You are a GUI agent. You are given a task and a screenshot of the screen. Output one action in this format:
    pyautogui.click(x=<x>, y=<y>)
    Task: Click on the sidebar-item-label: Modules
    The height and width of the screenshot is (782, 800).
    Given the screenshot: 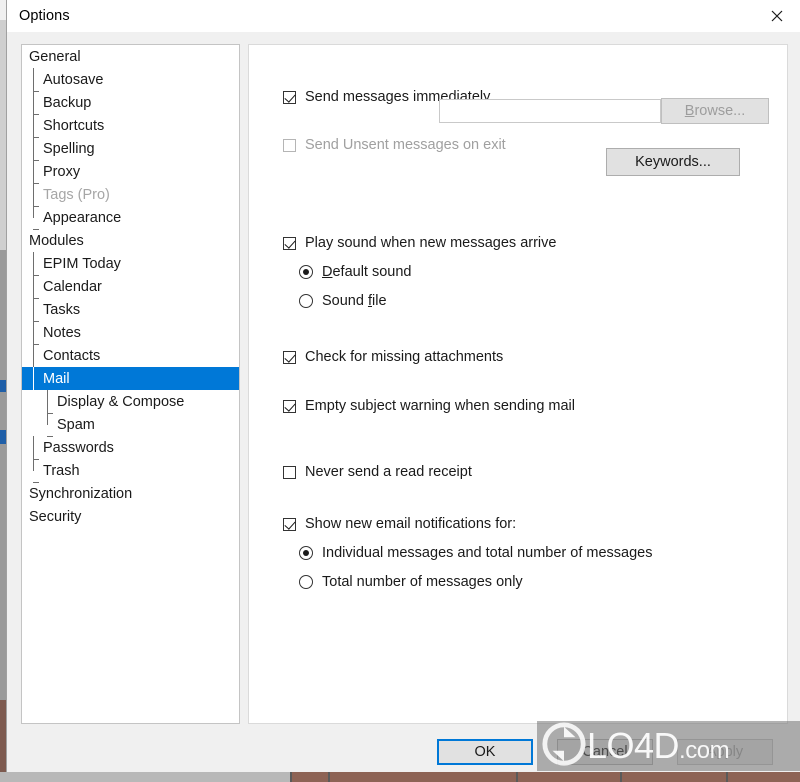 What is the action you would take?
    pyautogui.click(x=56, y=240)
    